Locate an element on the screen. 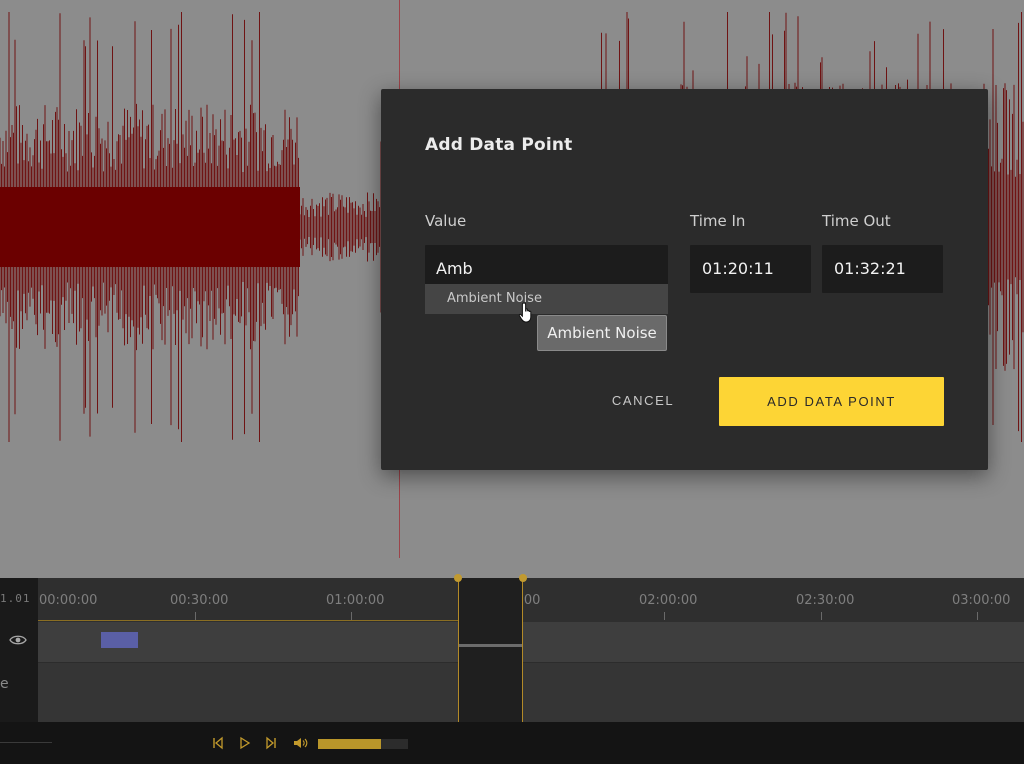 This screenshot has height=764, width=1024. time-in-input: 01:20:11 is located at coordinates (750, 269).